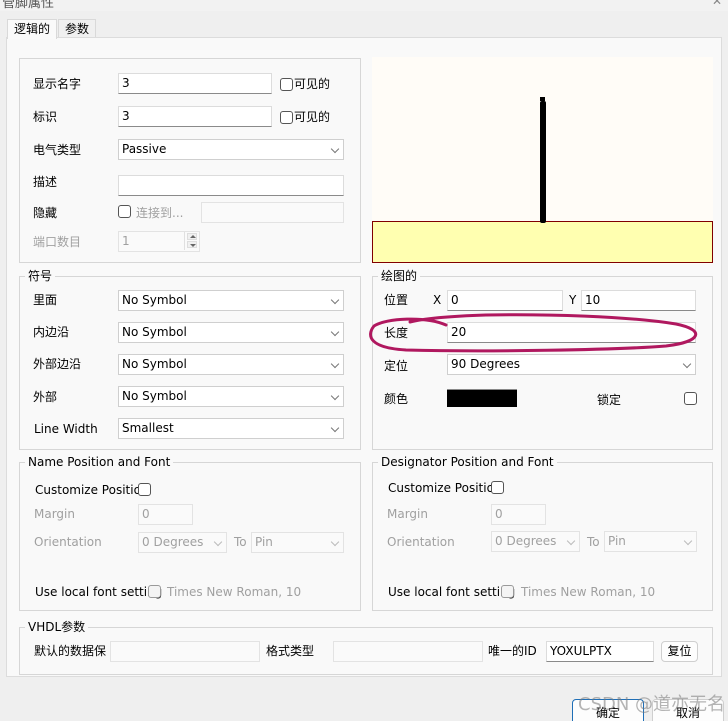 The image size is (728, 721). I want to click on description-label: 描述, so click(45, 182).